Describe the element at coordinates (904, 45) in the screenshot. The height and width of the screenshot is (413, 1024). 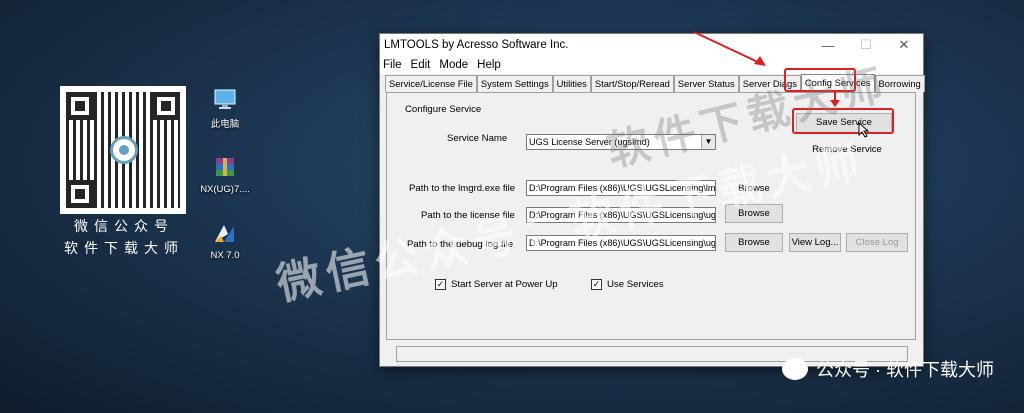
I see `close-button: ✕` at that location.